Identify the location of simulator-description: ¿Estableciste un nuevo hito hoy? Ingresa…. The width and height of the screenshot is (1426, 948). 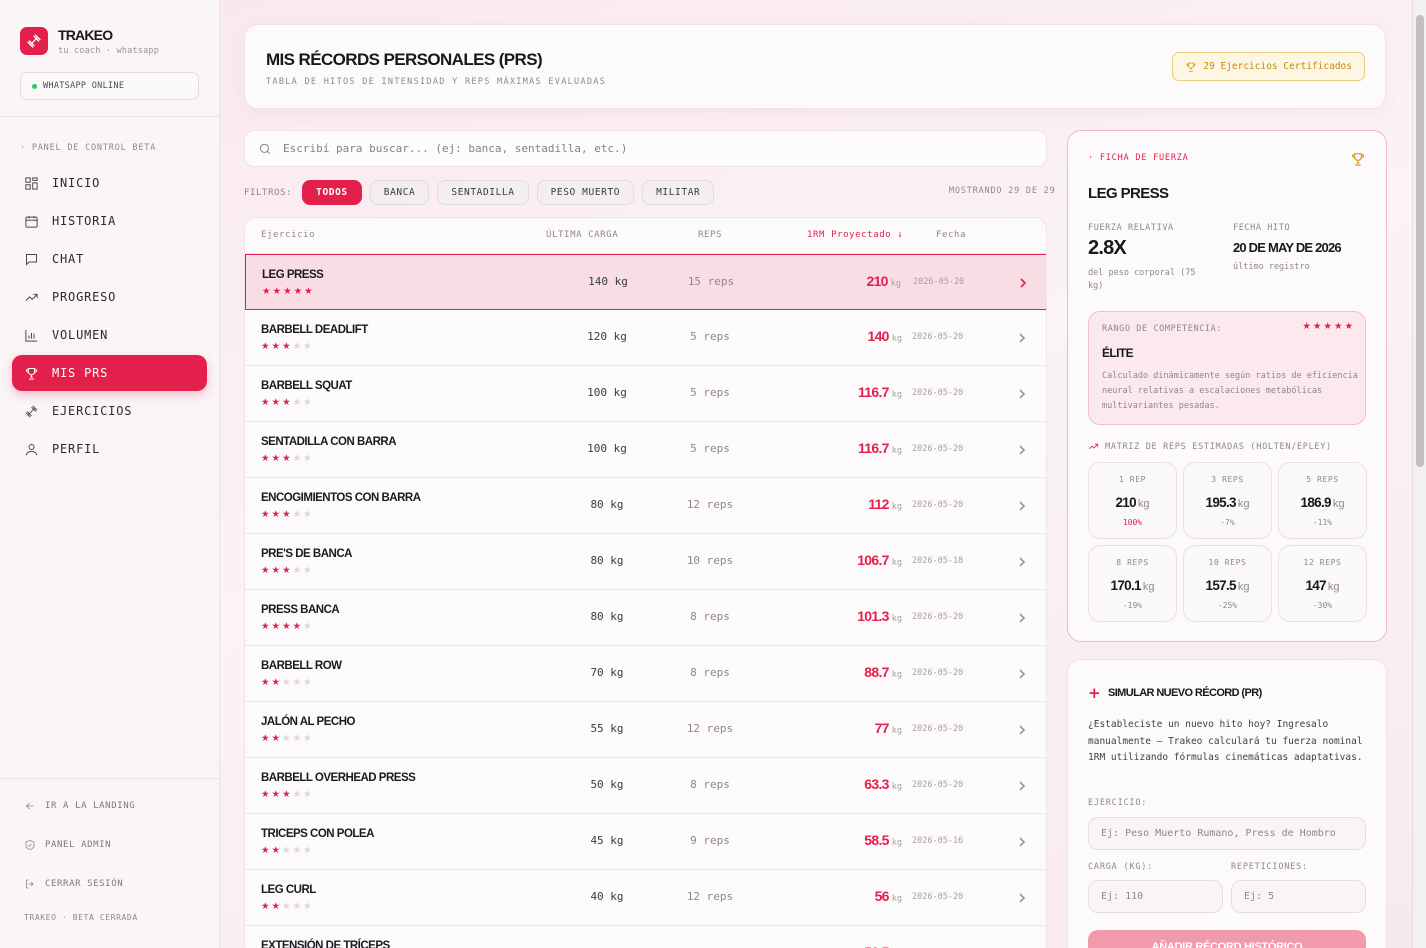
(1225, 741).